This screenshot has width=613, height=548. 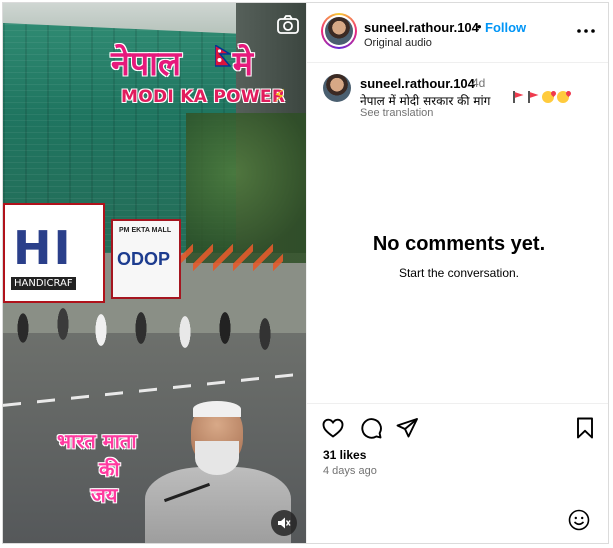 What do you see at coordinates (217, 409) in the screenshot?
I see `speaker-hair` at bounding box center [217, 409].